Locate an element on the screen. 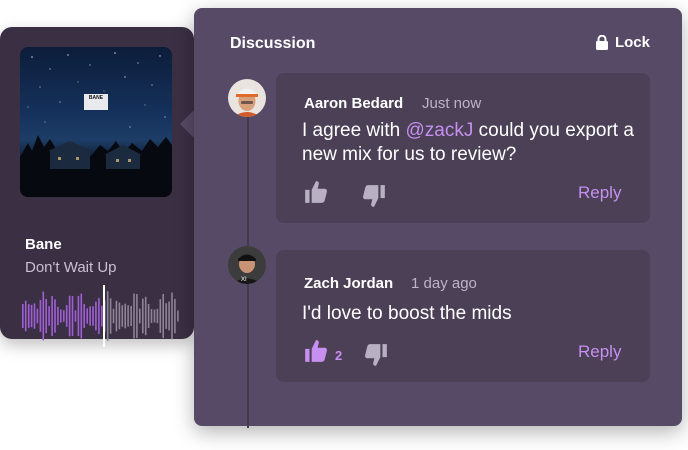  playhead is located at coordinates (104, 316).